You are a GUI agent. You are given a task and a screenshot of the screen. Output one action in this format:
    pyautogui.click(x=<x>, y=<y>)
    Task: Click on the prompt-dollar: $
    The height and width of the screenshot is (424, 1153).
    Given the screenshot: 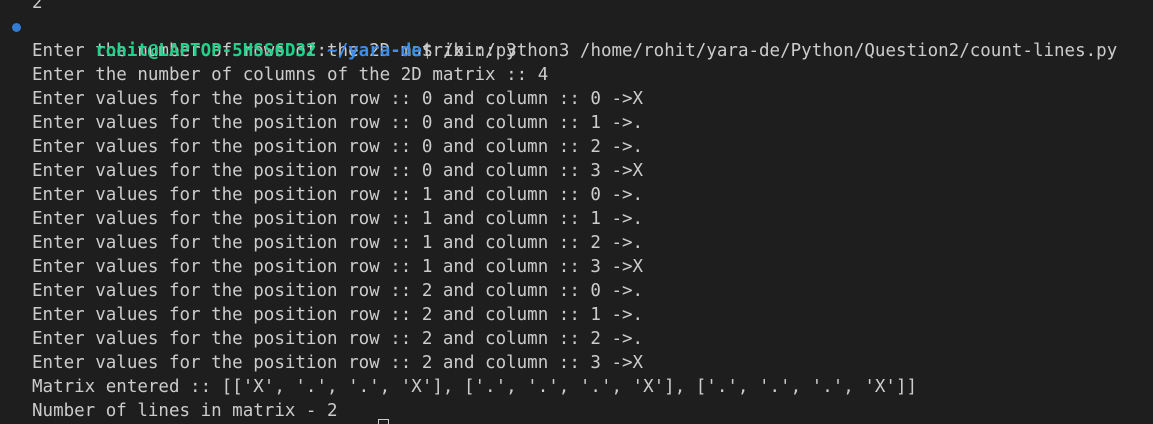 What is the action you would take?
    pyautogui.click(x=427, y=51)
    